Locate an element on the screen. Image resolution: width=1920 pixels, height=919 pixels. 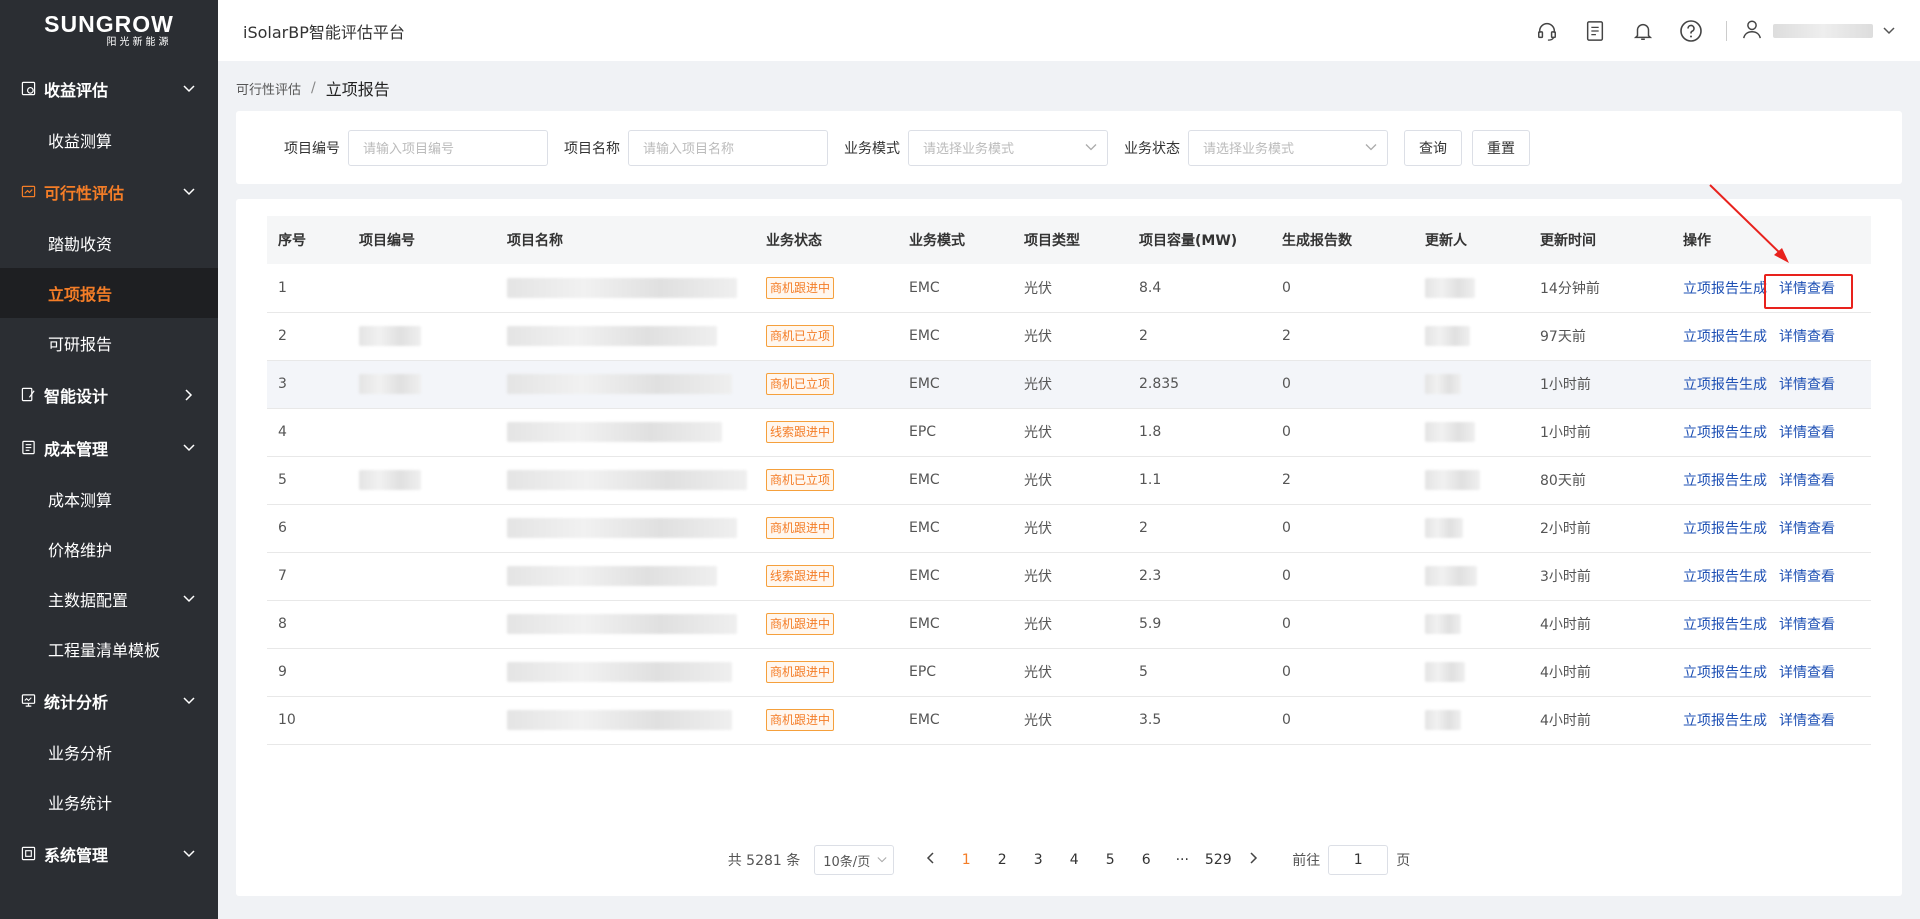
user-menu is located at coordinates (1818, 31).